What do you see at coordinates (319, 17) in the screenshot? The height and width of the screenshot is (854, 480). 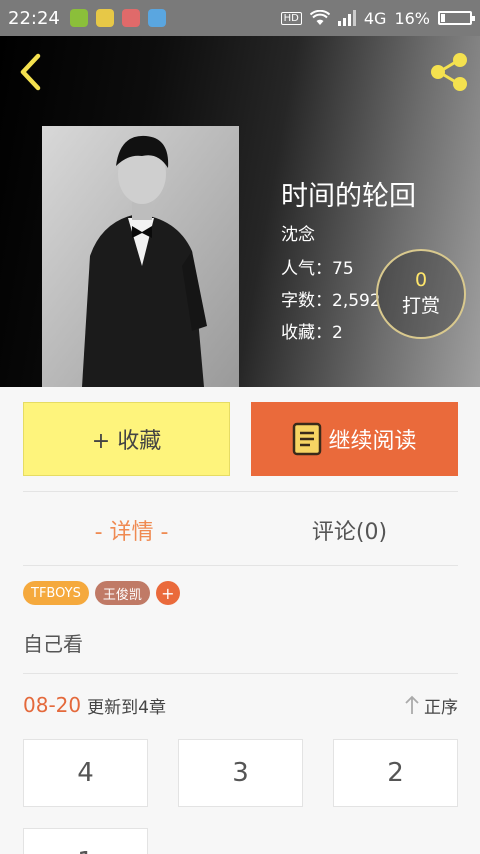 I see `wifi-icon` at bounding box center [319, 17].